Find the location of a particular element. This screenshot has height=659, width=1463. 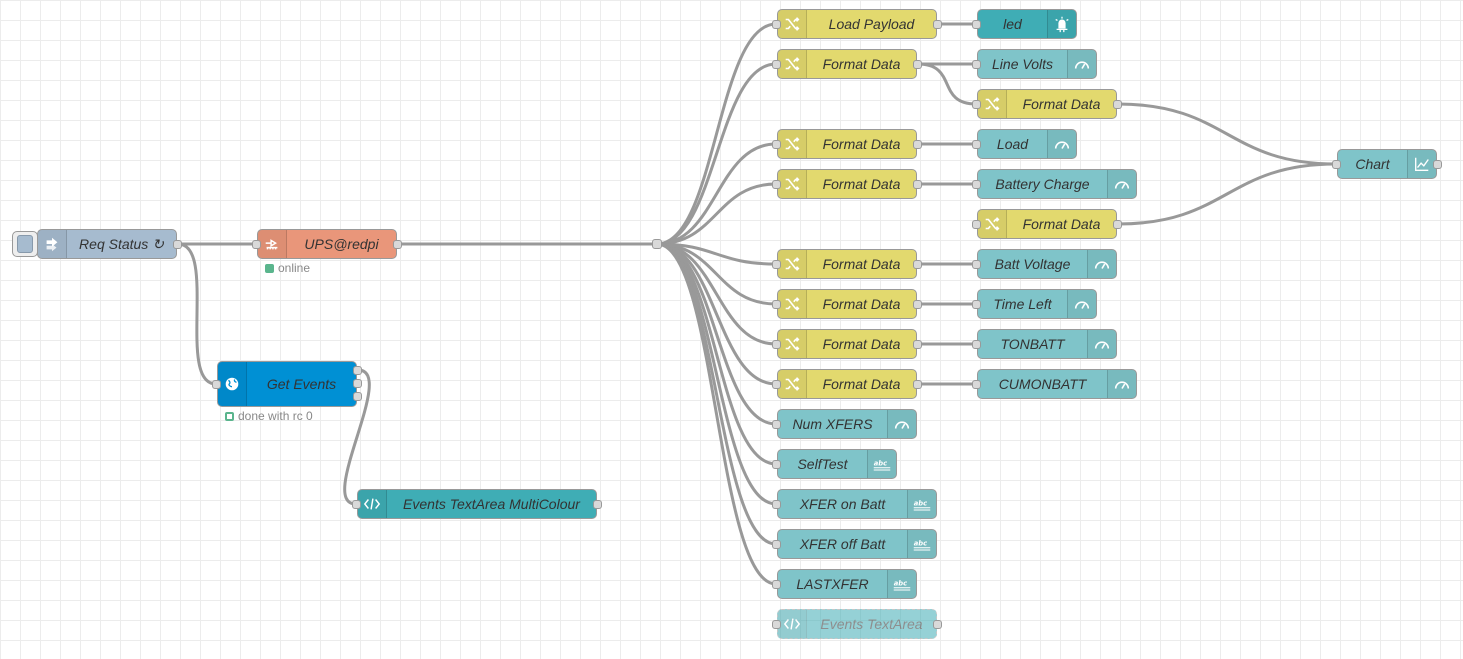

node-numx: Num XFERS is located at coordinates (847, 424).